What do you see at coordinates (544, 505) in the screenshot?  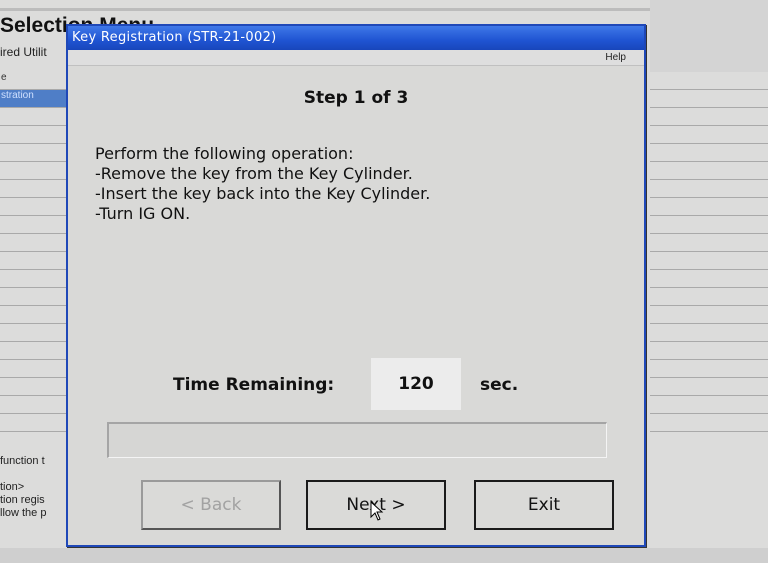 I see `exit-button: Exit` at bounding box center [544, 505].